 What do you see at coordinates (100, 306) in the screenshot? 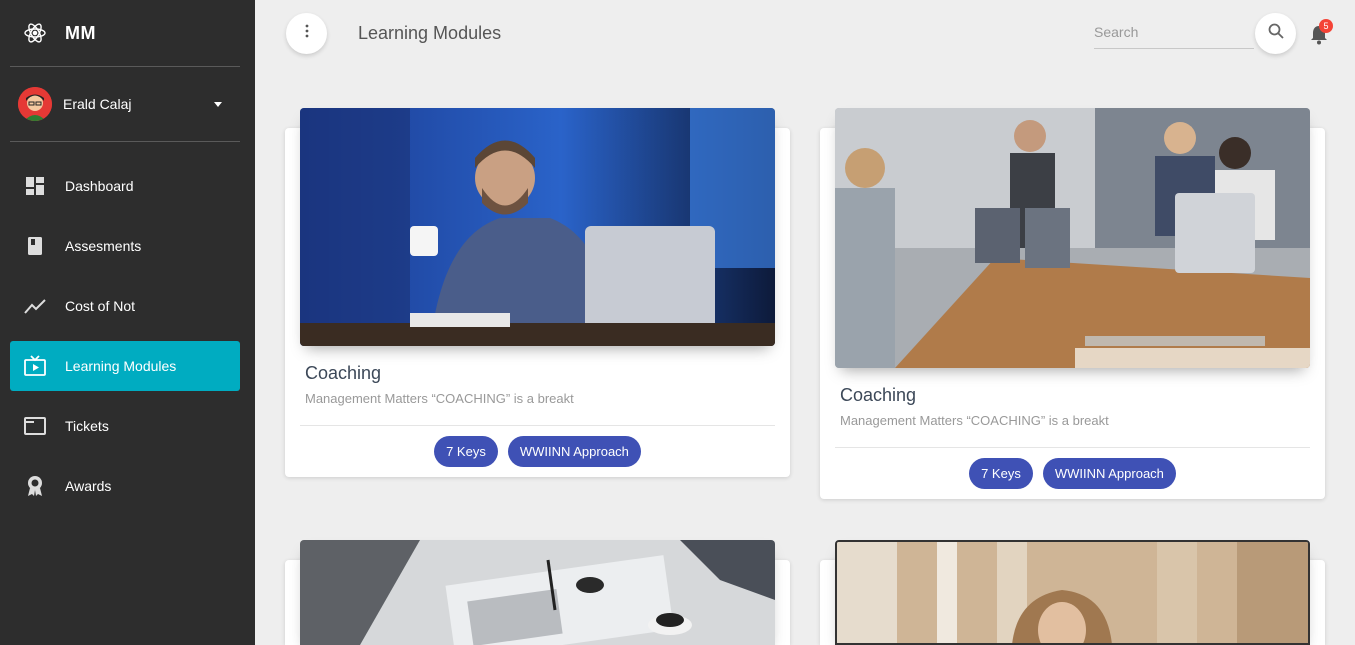
I see `sidebar-item-label: Cost of Not` at bounding box center [100, 306].